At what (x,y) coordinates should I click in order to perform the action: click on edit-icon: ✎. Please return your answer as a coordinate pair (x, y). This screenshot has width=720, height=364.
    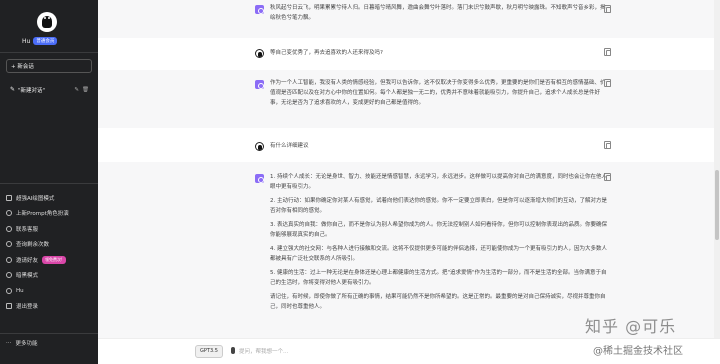
    Looking at the image, I should click on (76, 90).